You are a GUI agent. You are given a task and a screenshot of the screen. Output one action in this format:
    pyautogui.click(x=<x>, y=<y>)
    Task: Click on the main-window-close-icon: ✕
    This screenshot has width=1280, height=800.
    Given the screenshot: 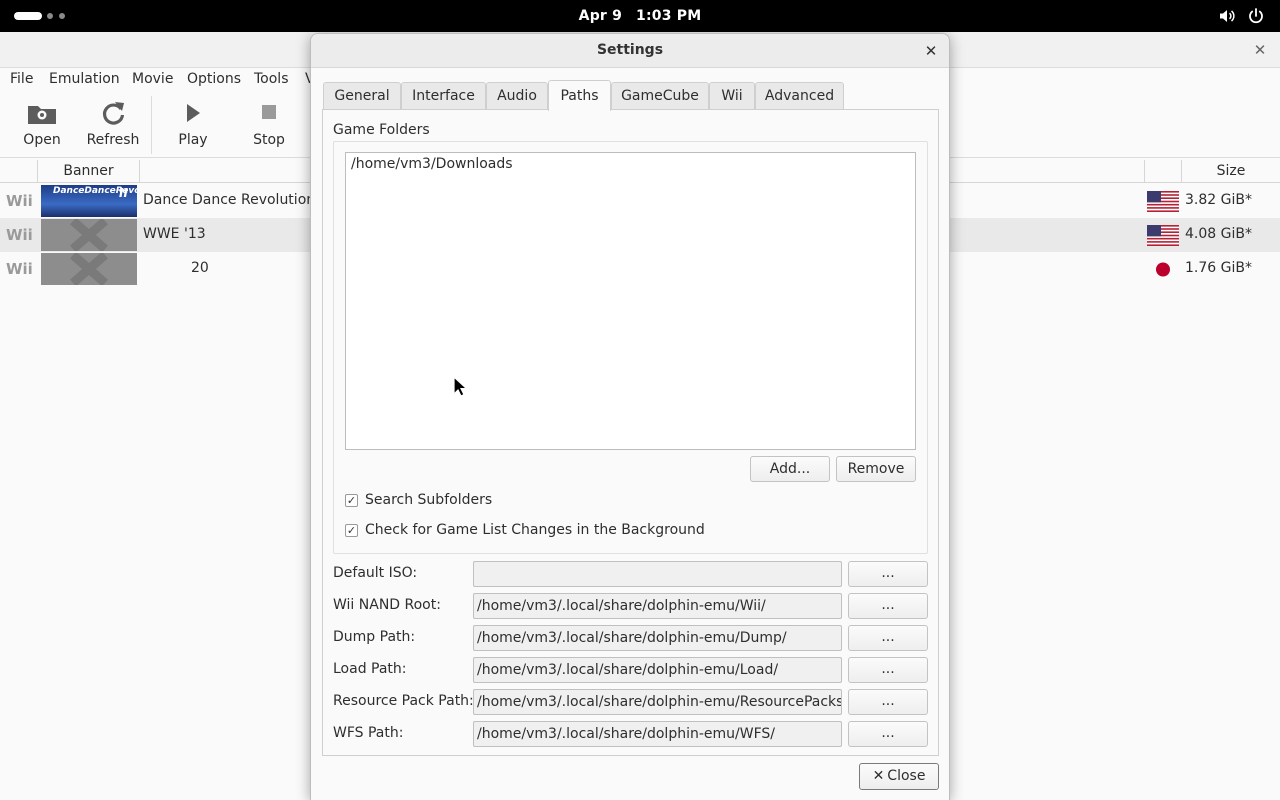 What is the action you would take?
    pyautogui.click(x=1260, y=50)
    